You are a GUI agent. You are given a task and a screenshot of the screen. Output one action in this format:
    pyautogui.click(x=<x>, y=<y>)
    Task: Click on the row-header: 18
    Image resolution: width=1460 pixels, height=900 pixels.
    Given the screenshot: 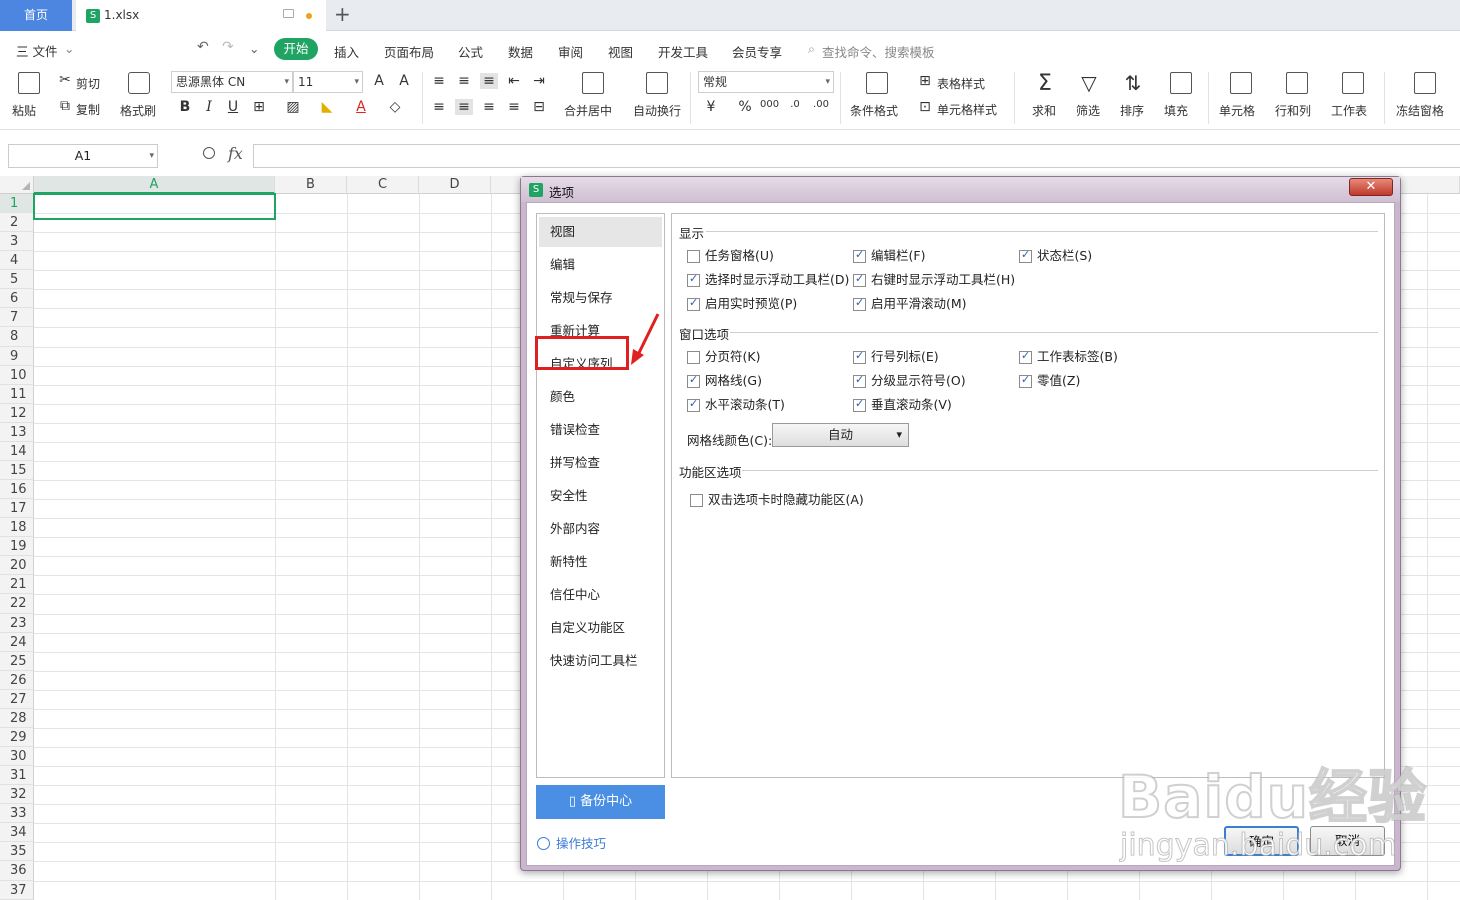 What is the action you would take?
    pyautogui.click(x=17, y=528)
    